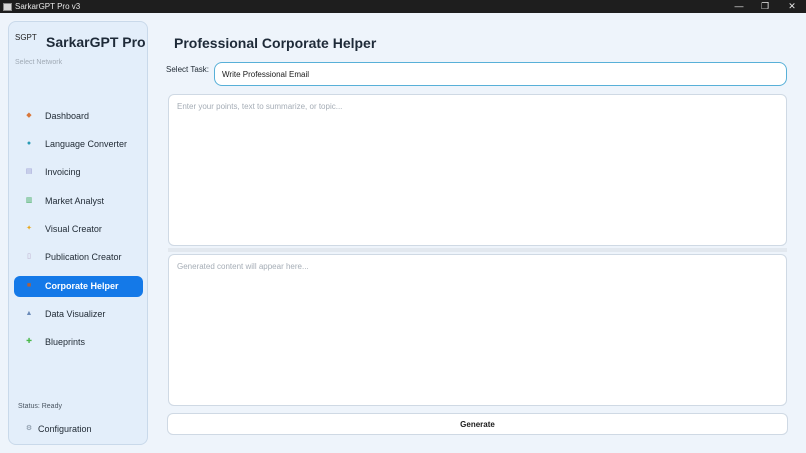 This screenshot has height=453, width=806. What do you see at coordinates (29, 171) in the screenshot?
I see `invoice-icon: ▤` at bounding box center [29, 171].